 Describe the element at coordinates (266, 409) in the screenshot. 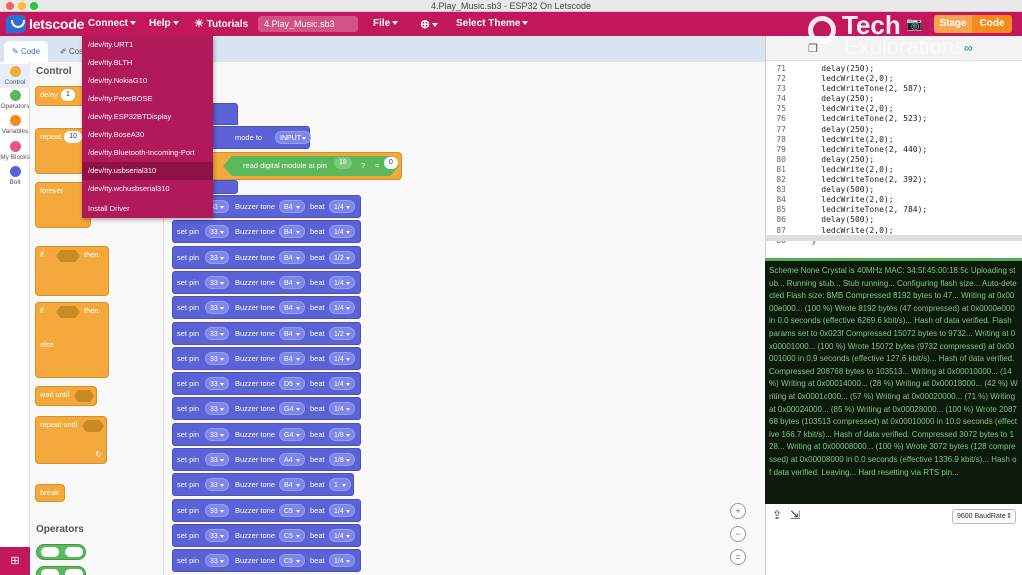

I see `buzzer-tone-block: set pin 33 Buzzer tone G4 beat 1/4` at that location.